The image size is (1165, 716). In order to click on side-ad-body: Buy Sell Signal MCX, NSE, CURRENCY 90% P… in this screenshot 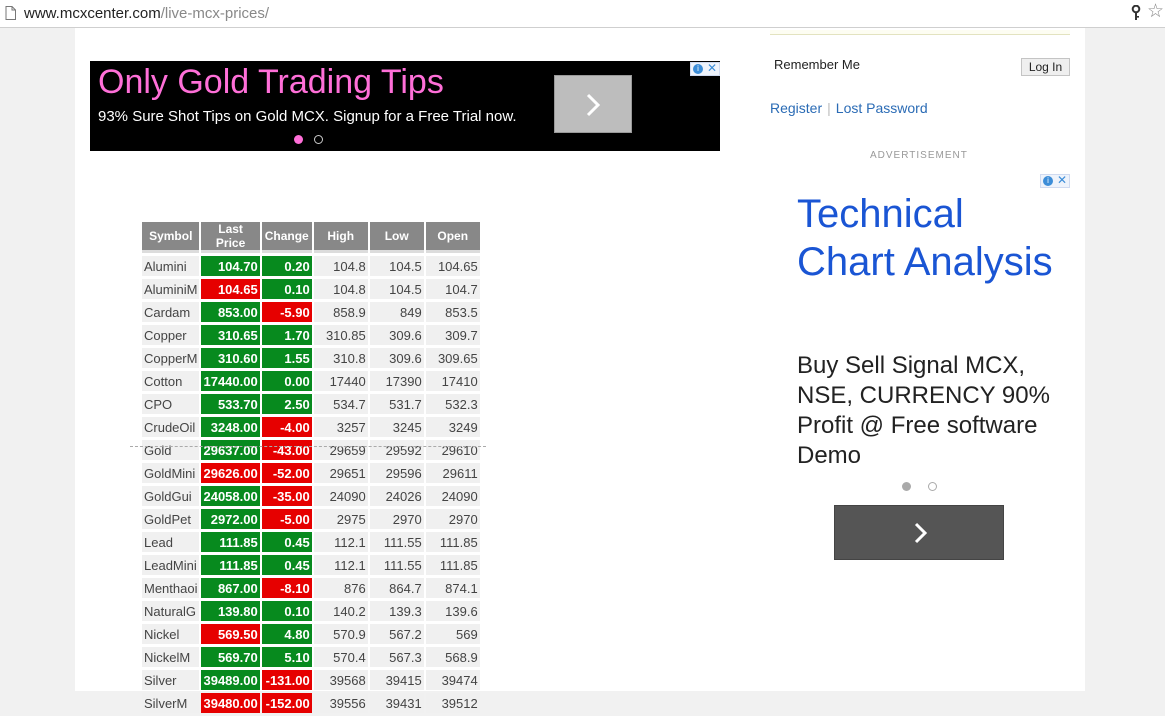, I will do `click(932, 411)`.